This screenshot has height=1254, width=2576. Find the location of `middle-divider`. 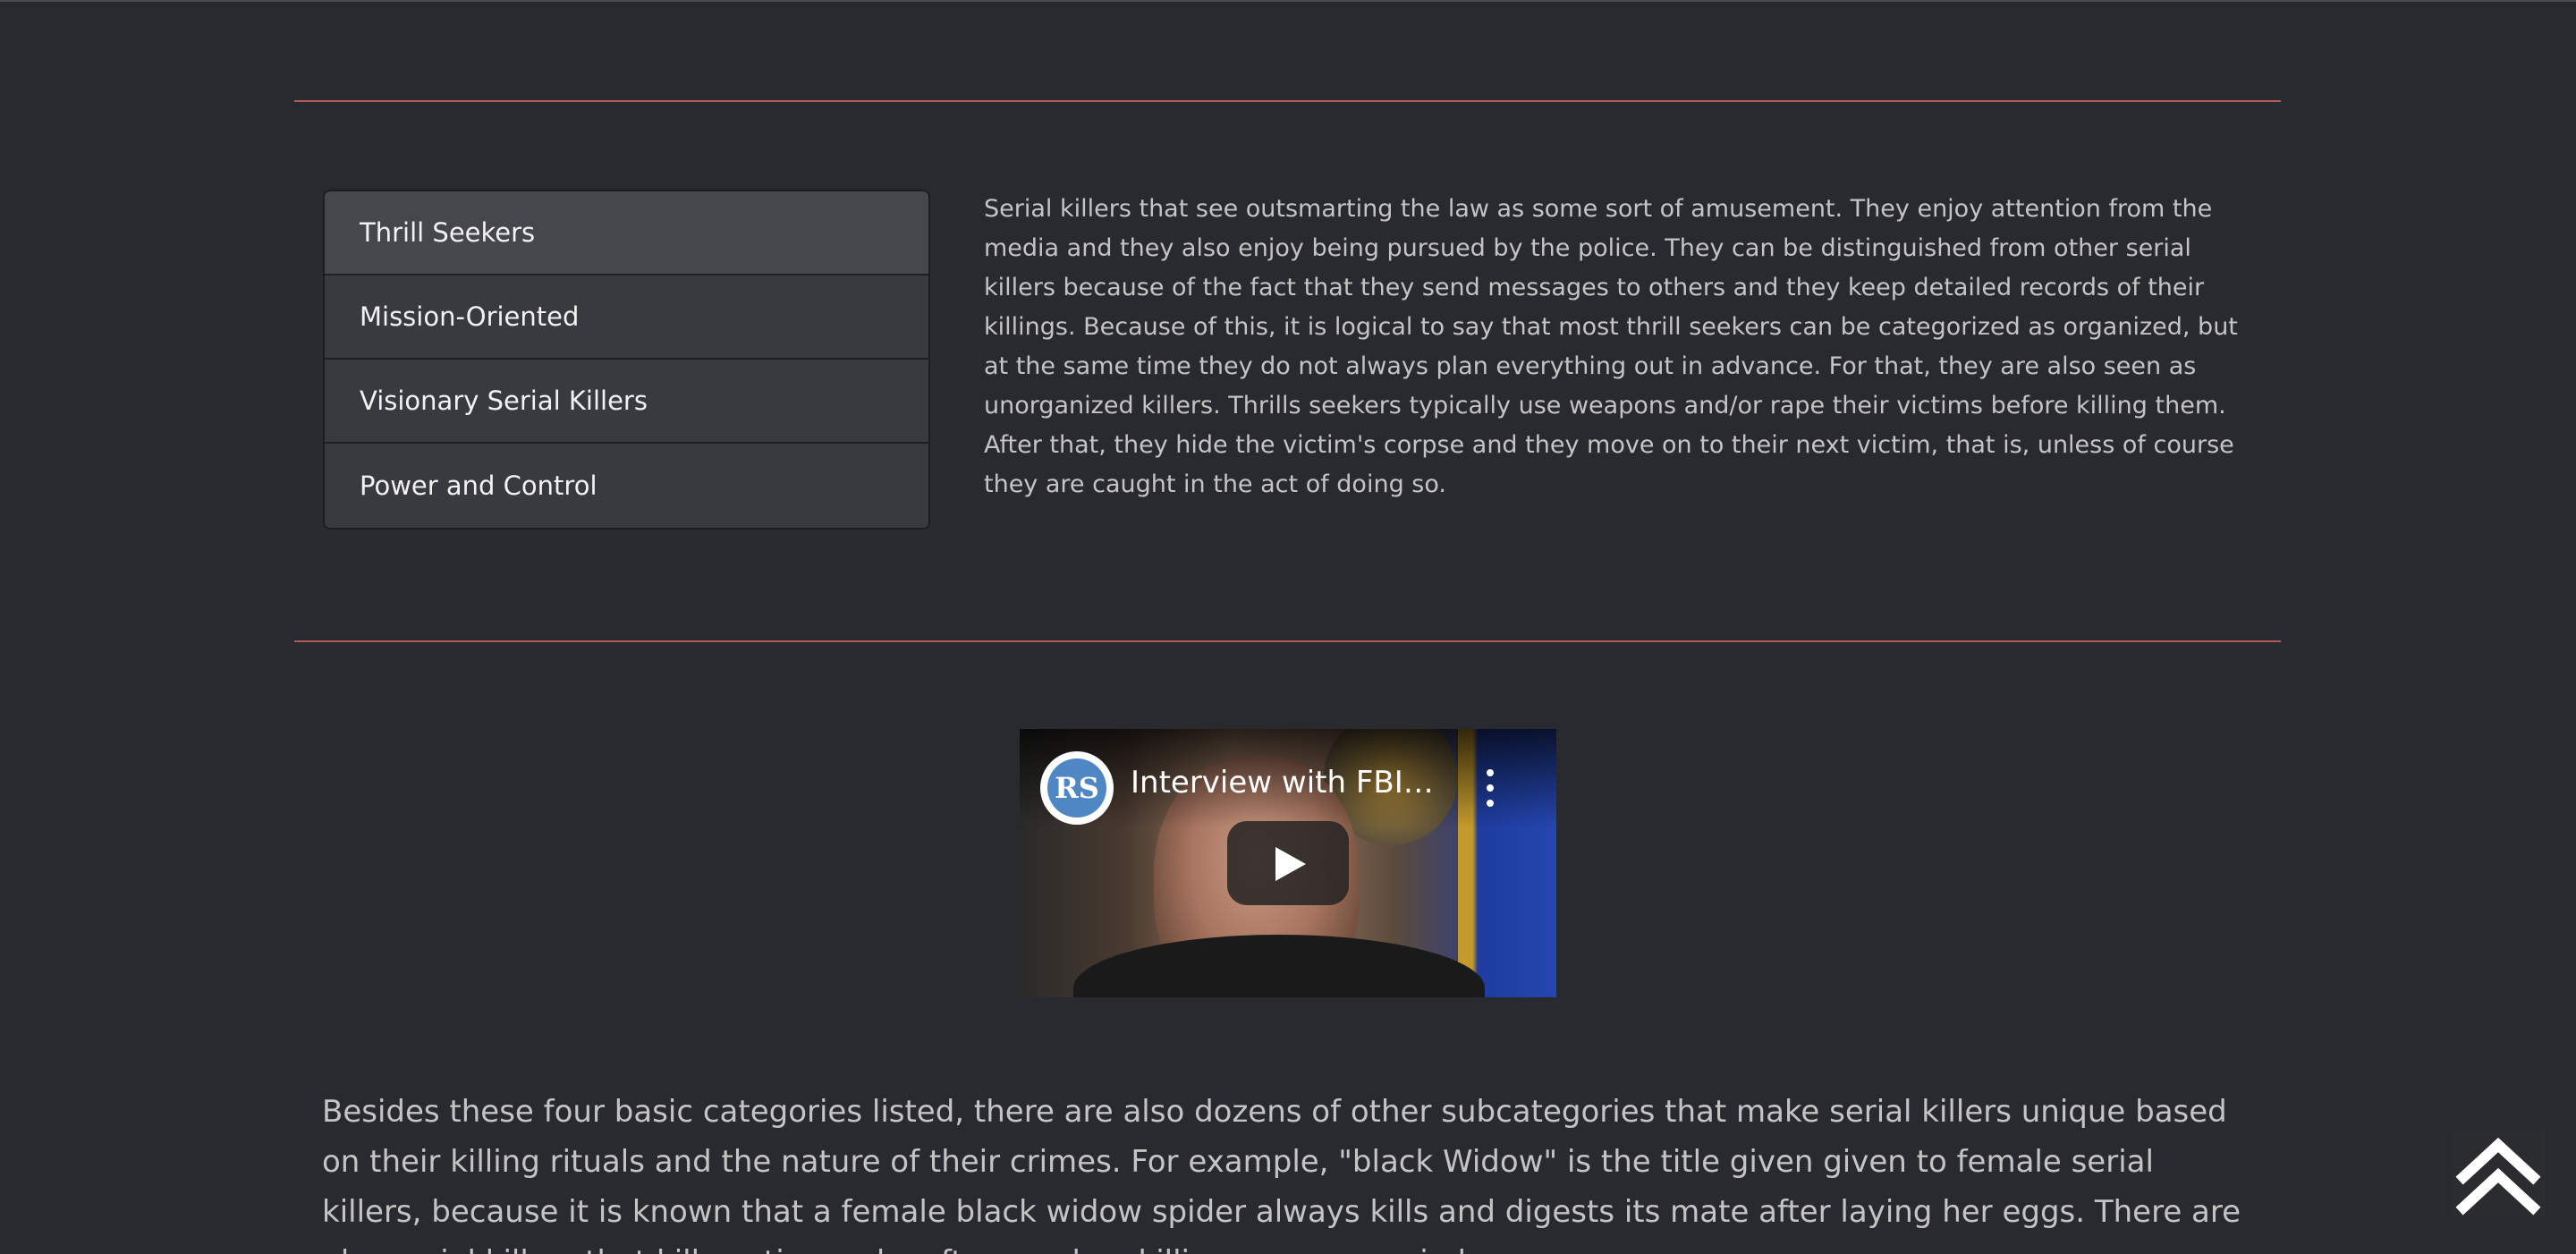

middle-divider is located at coordinates (1287, 641).